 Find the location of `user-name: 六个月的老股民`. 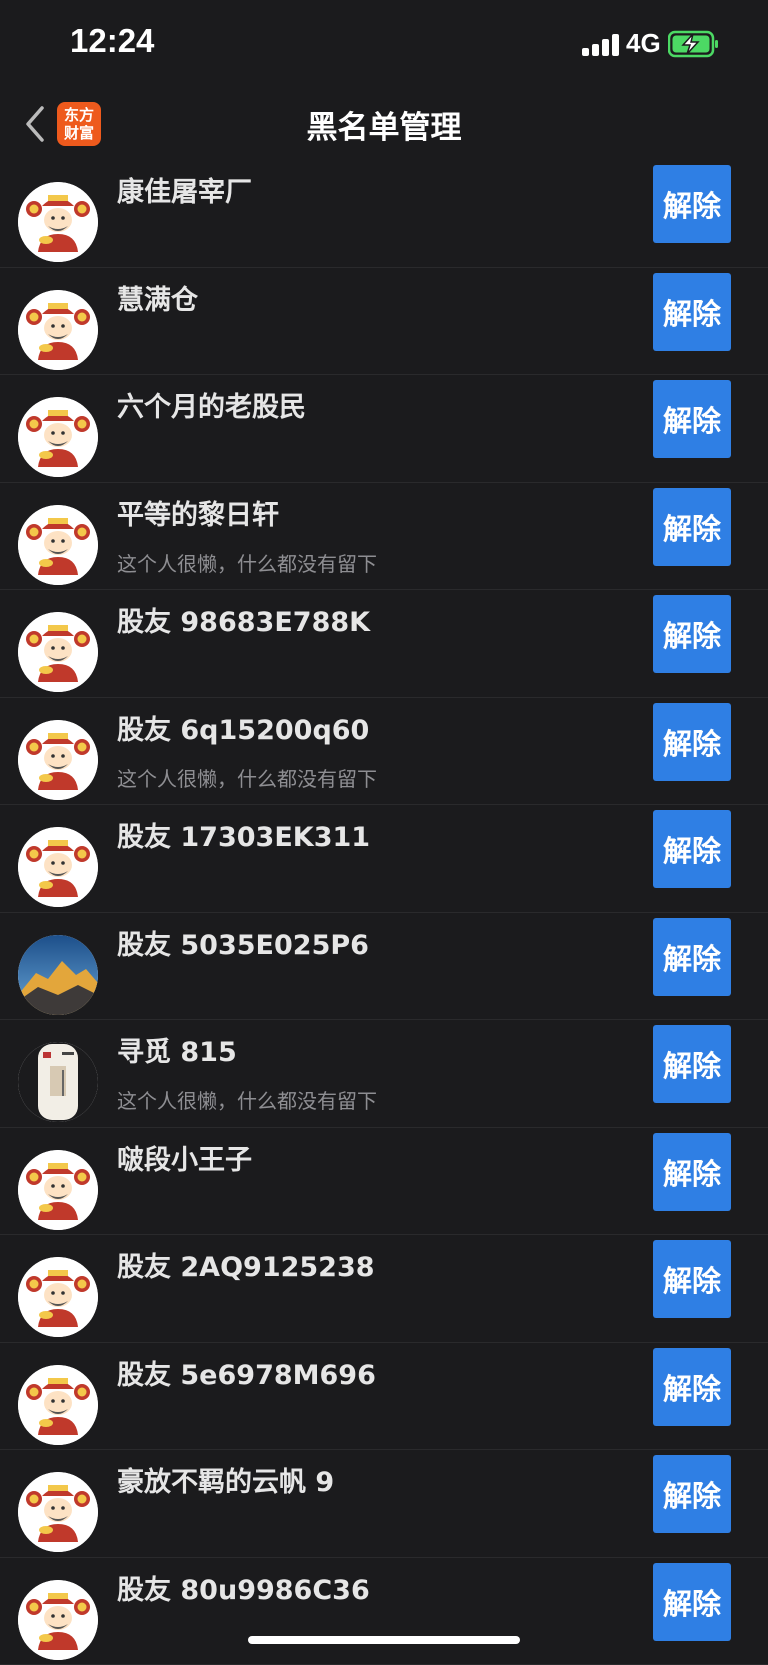

user-name: 六个月的老股民 is located at coordinates (211, 404).